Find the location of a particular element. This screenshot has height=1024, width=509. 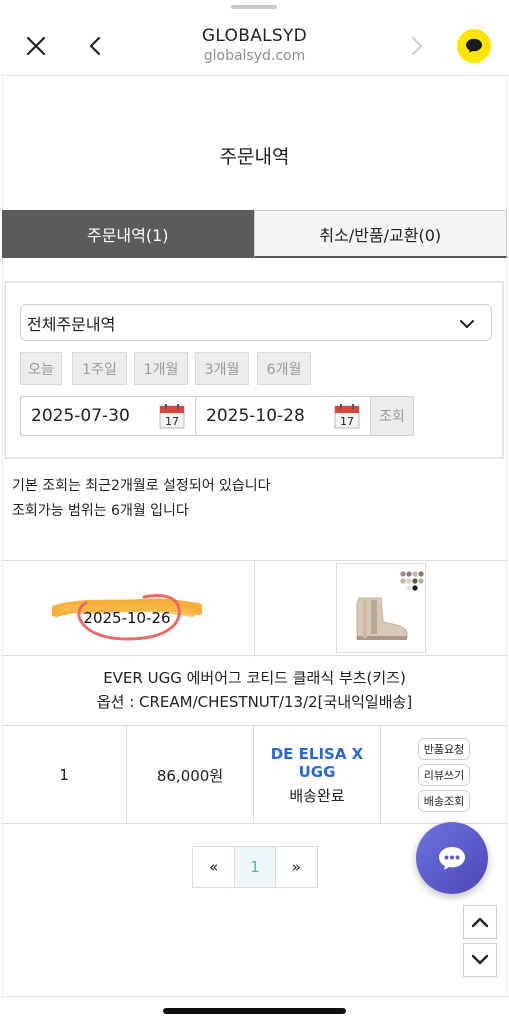

order-quantity: 1 is located at coordinates (64, 775).